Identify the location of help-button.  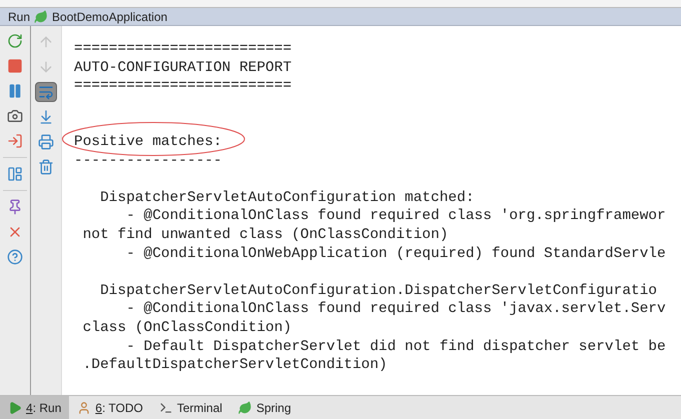
(15, 257).